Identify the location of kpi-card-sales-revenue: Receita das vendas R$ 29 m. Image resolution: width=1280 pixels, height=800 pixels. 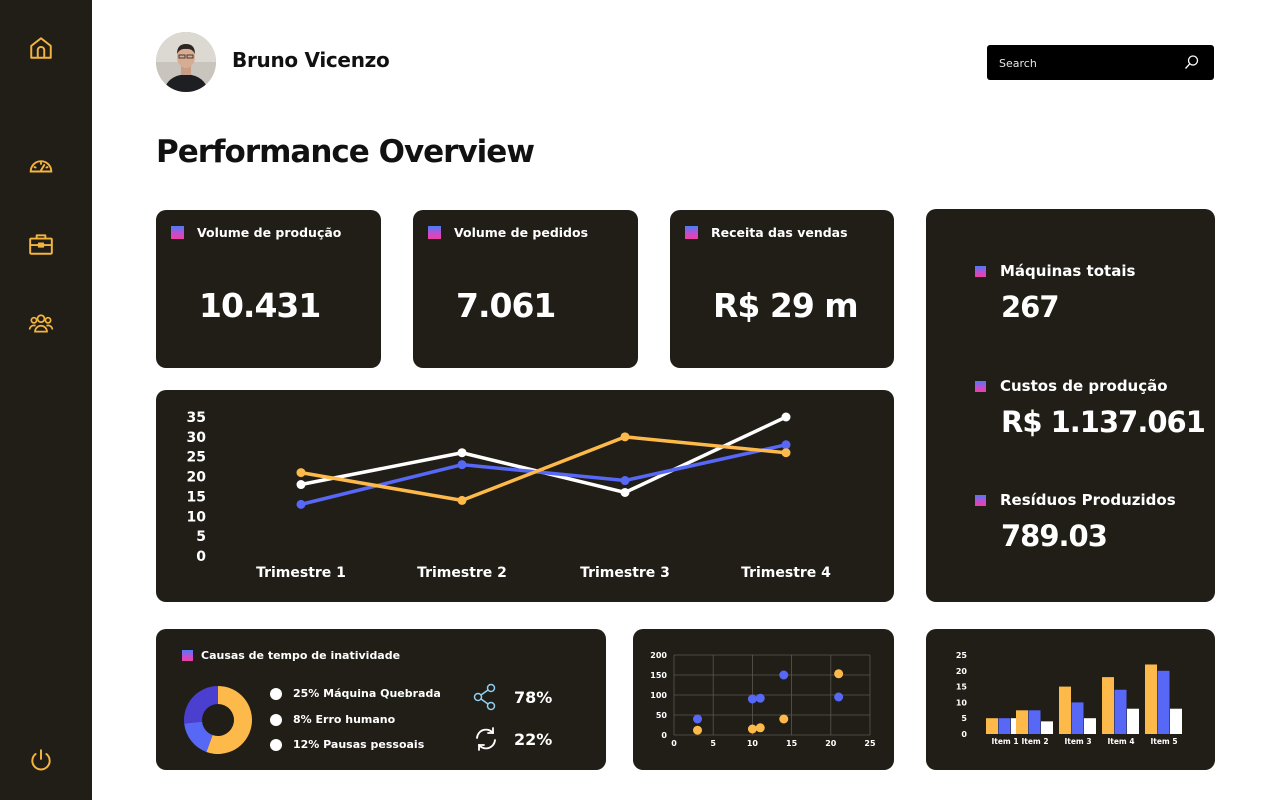
(782, 289).